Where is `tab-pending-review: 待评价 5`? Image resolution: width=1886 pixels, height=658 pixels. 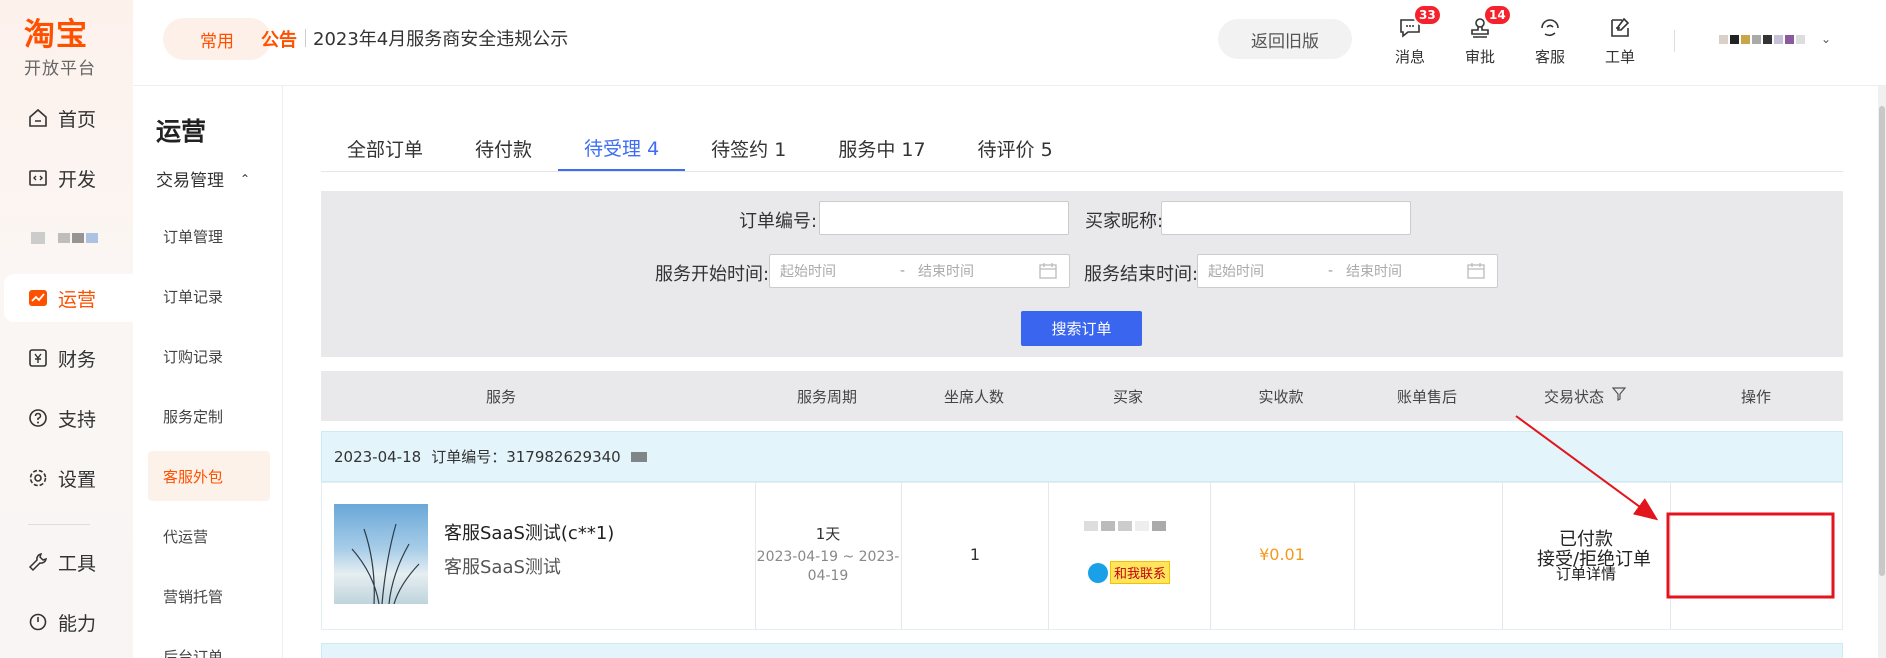
tab-pending-review: 待评价 5 is located at coordinates (1015, 148).